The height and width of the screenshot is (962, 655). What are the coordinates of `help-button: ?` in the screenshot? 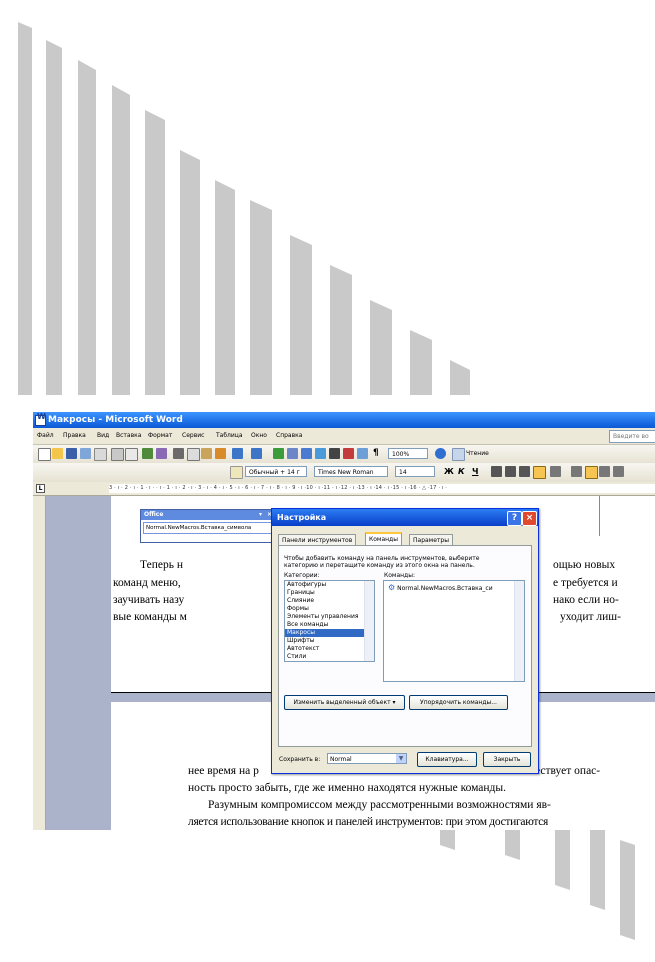 It's located at (514, 518).